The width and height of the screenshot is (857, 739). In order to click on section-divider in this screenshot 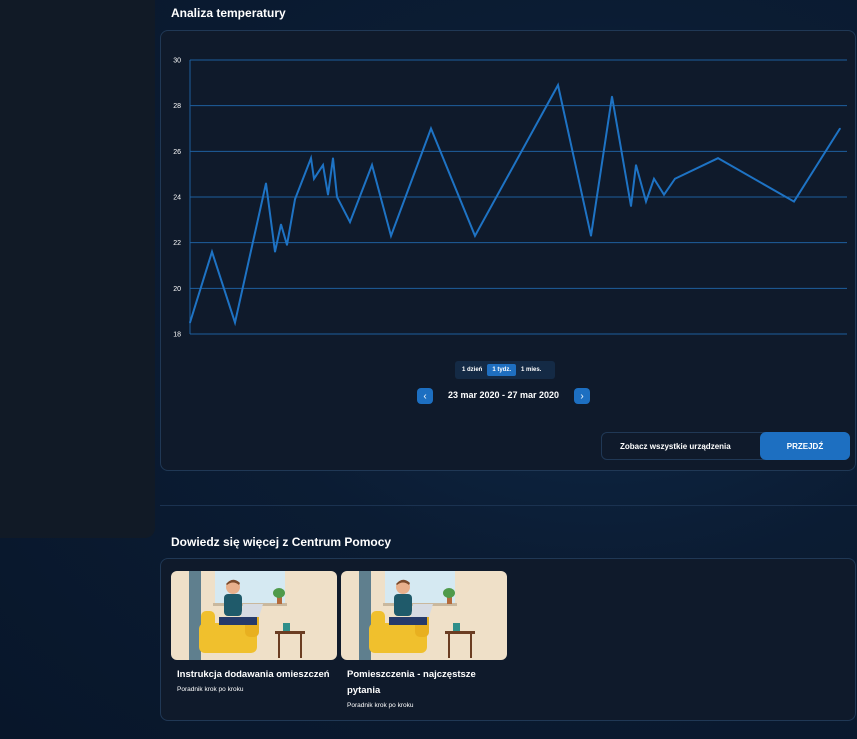, I will do `click(508, 505)`.